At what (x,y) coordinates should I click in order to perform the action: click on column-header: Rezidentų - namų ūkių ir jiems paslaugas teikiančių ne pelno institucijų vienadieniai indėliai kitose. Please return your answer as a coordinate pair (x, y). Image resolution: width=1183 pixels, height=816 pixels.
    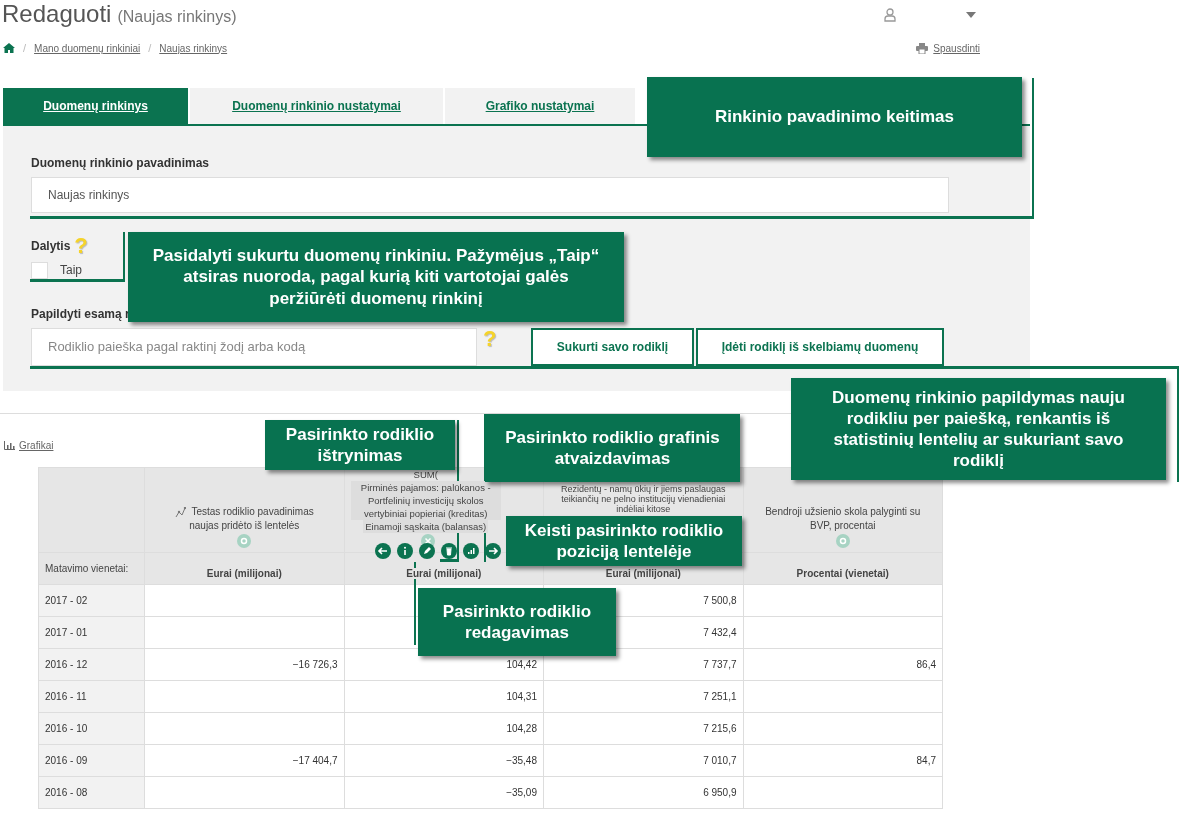
    Looking at the image, I should click on (643, 499).